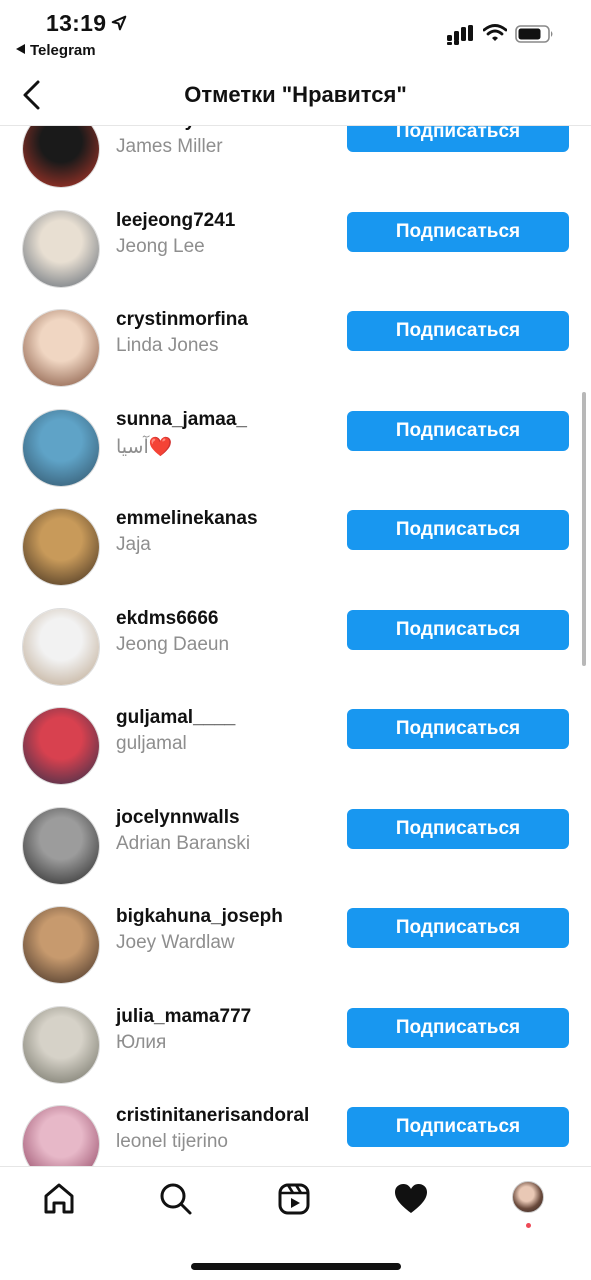 This screenshot has width=591, height=1280. I want to click on full-name: James Miller, so click(169, 146).